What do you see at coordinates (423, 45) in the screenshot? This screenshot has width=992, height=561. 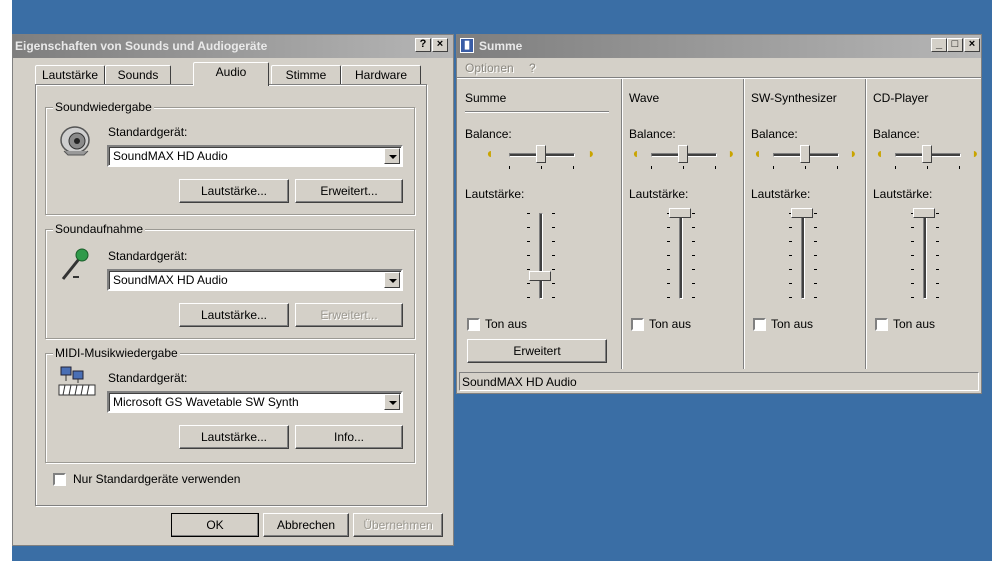 I see `help-button: ?` at bounding box center [423, 45].